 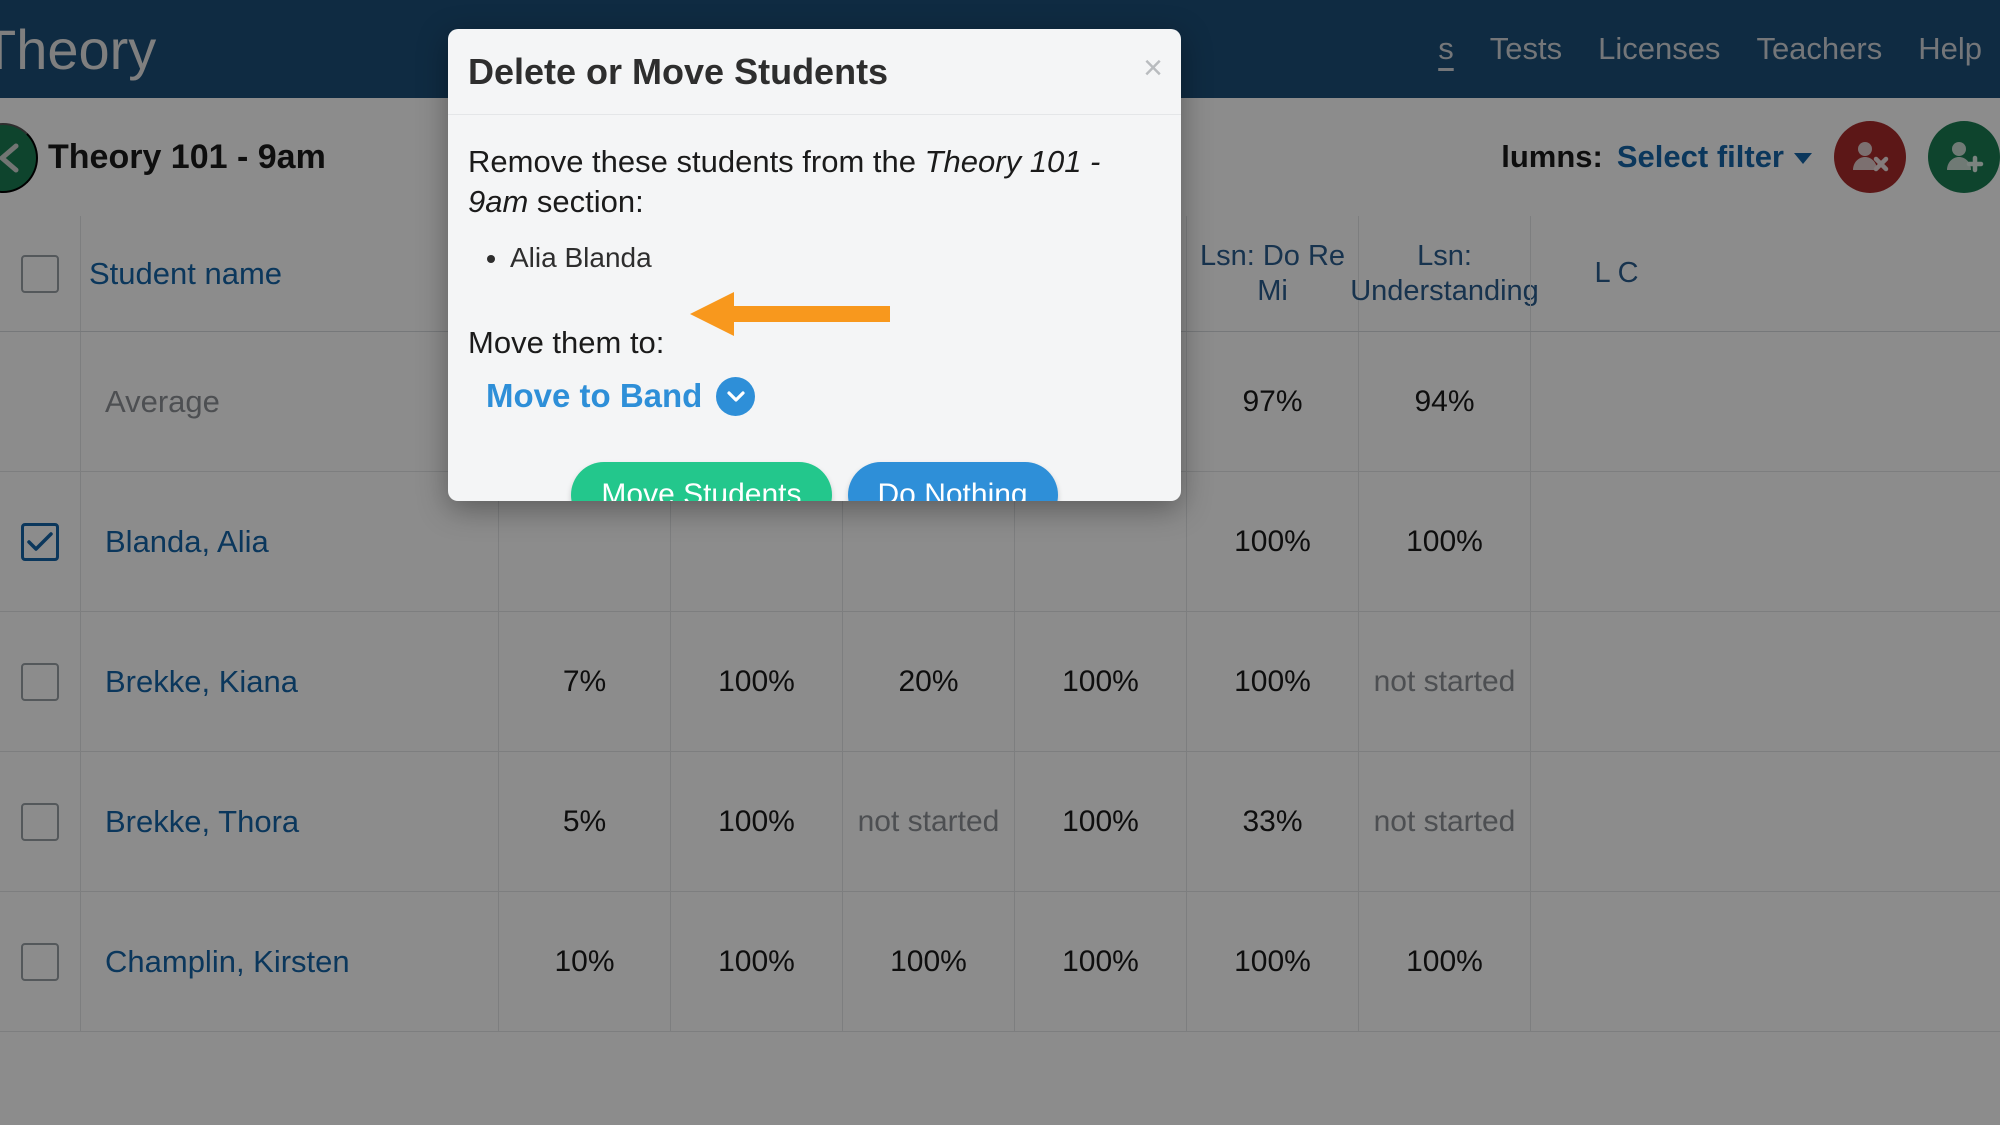 I want to click on app-brand: Theory, so click(x=78, y=49).